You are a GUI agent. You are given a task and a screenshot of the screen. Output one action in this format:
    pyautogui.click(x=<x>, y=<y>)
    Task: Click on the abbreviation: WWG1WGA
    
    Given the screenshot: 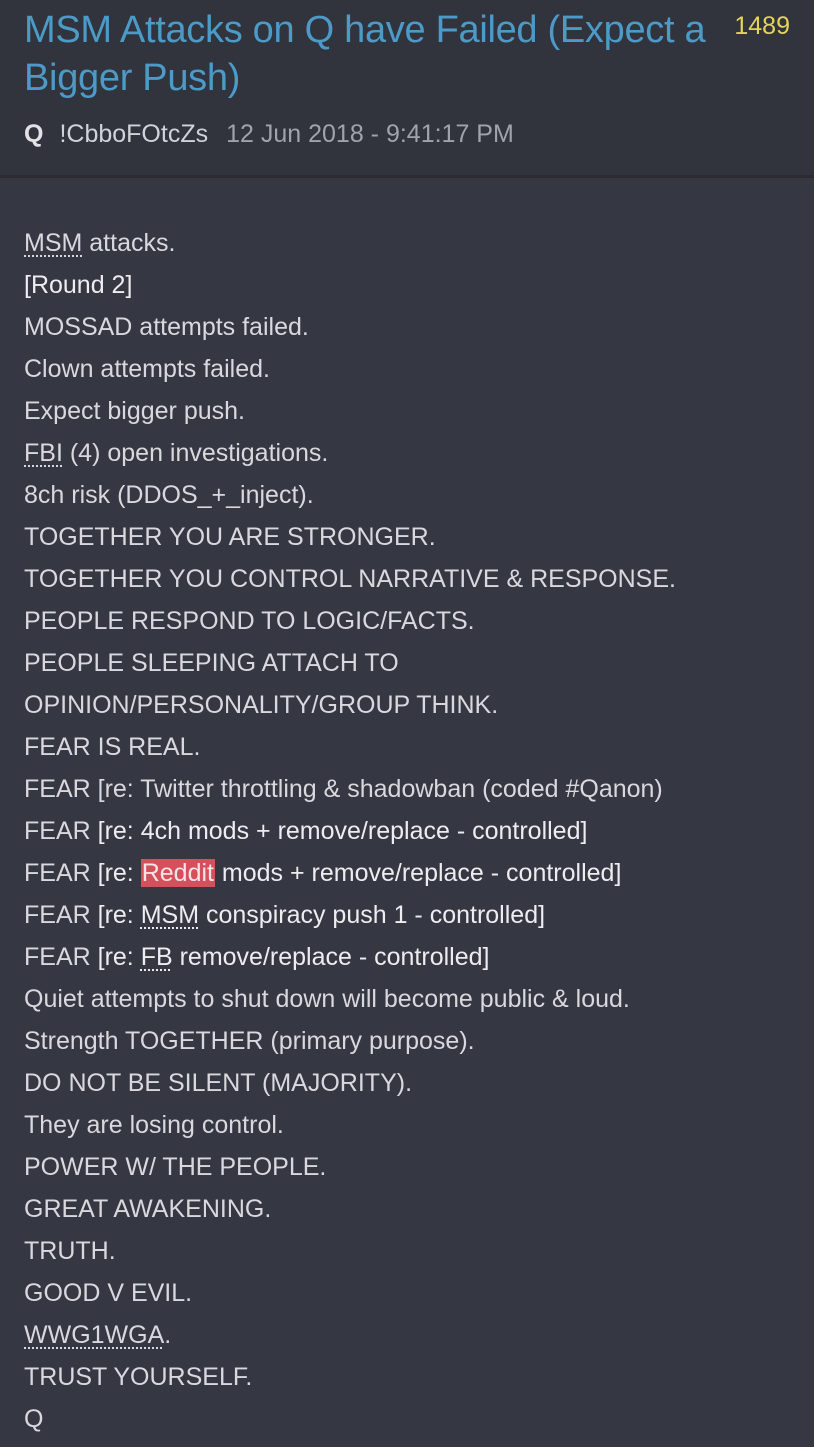 What is the action you would take?
    pyautogui.click(x=94, y=1335)
    